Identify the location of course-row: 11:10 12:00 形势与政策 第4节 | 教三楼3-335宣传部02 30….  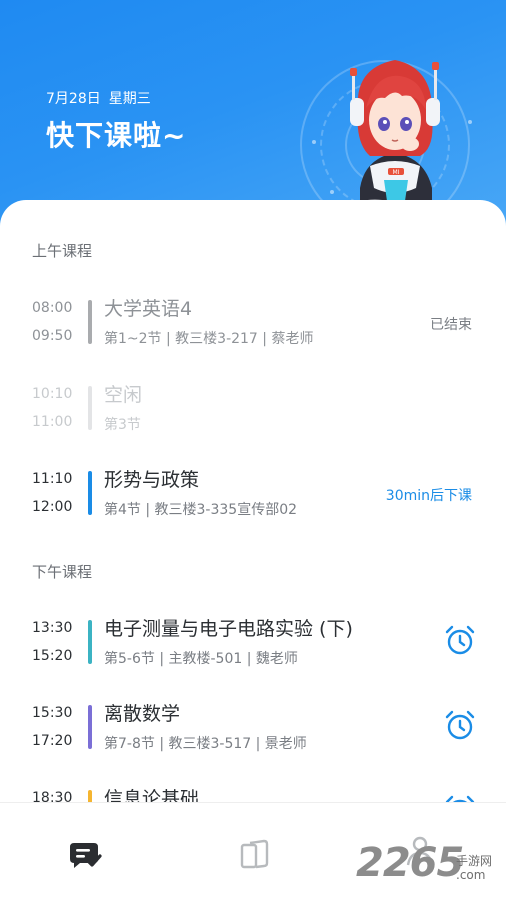
(253, 505).